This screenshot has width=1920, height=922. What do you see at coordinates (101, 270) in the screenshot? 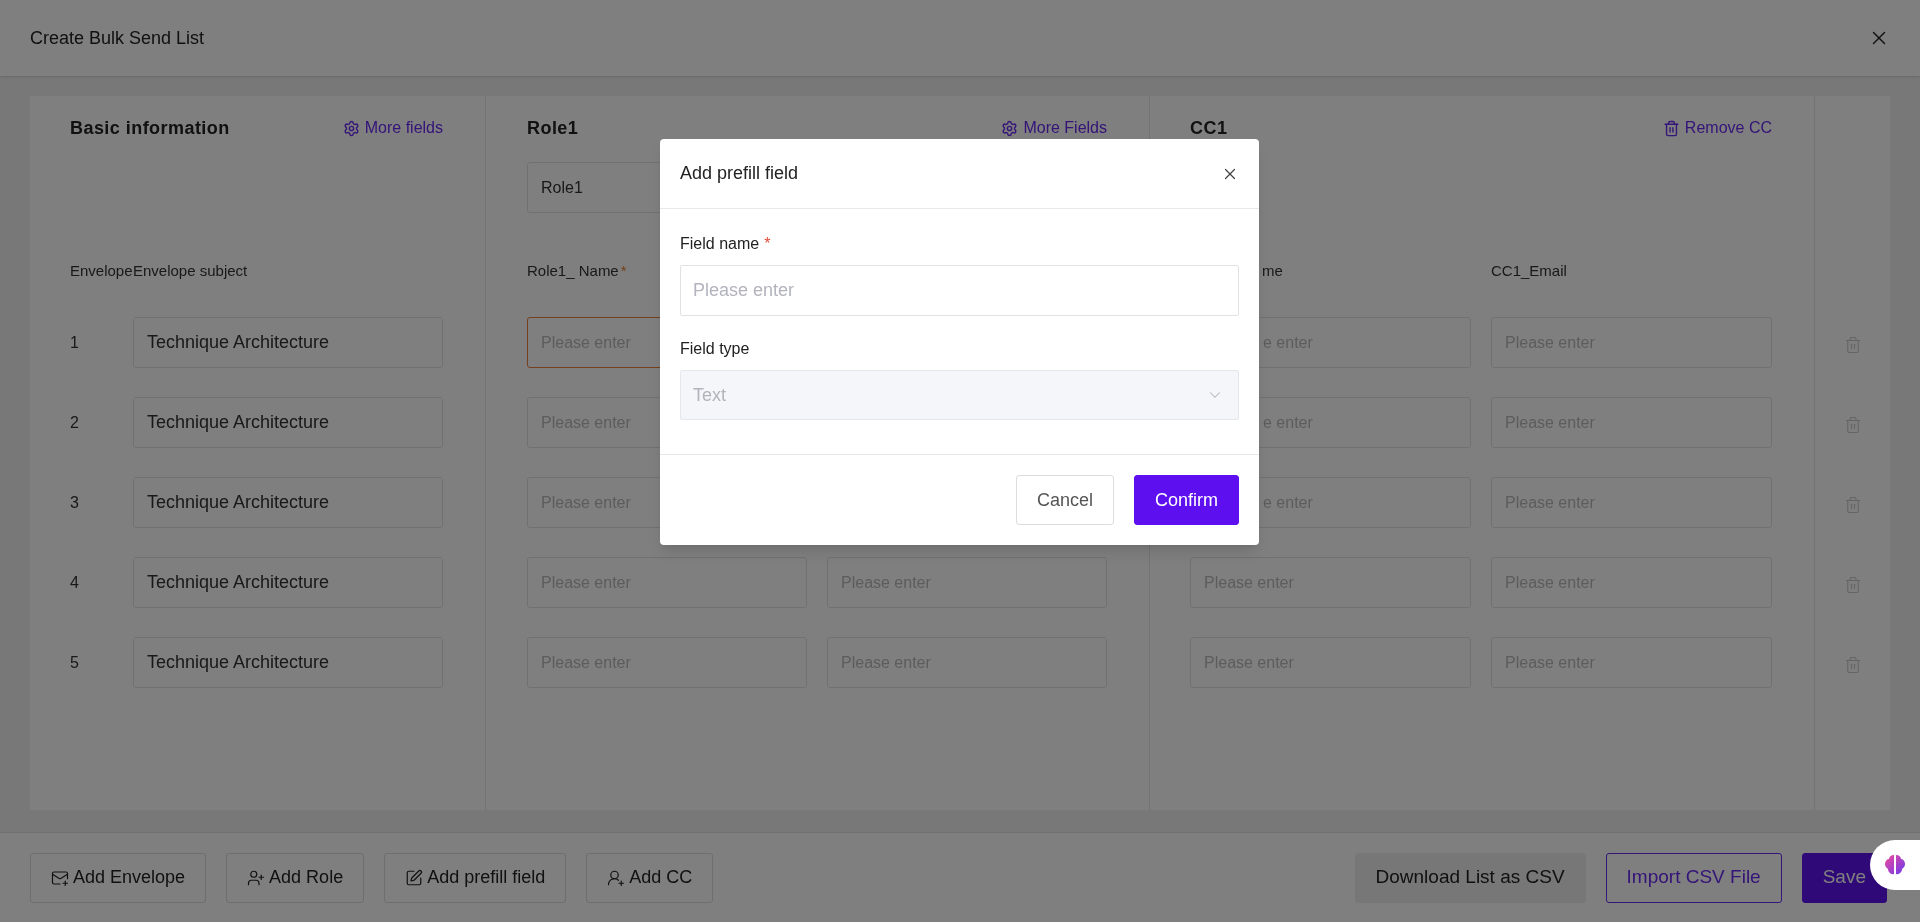
I see `column-header: Envelope` at bounding box center [101, 270].